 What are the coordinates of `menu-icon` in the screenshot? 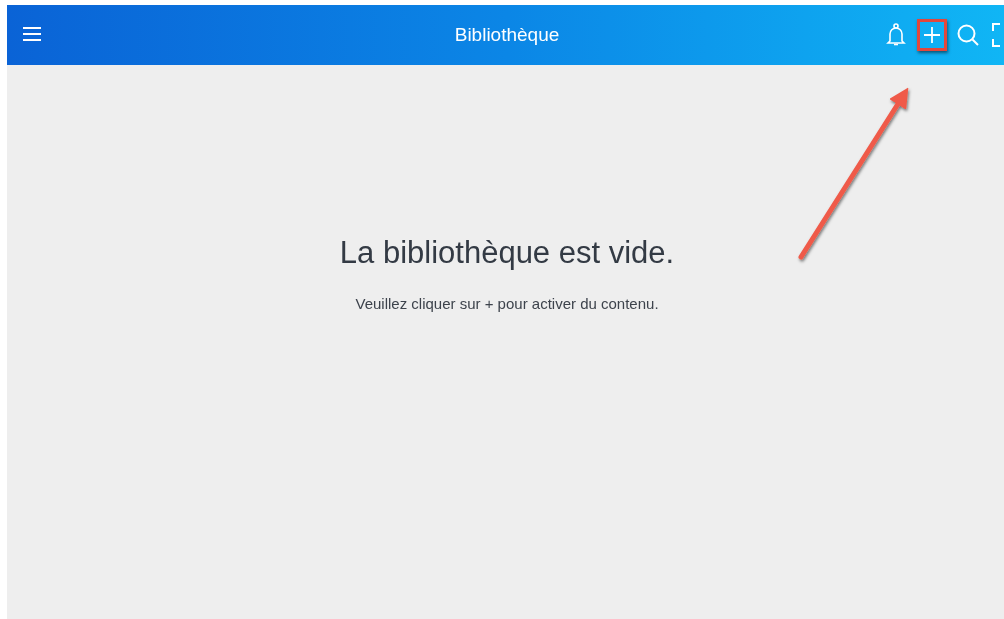 It's located at (32, 34).